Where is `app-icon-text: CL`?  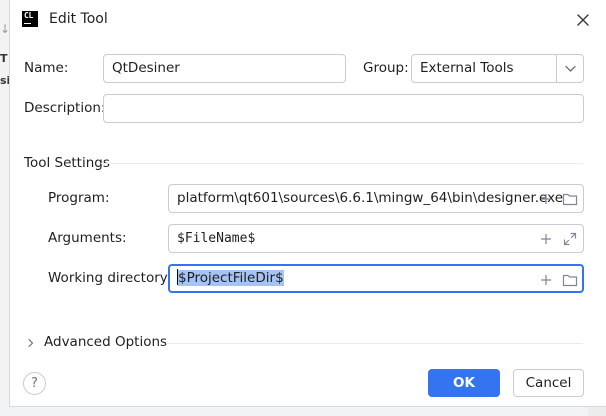
app-icon-text: CL is located at coordinates (29, 15).